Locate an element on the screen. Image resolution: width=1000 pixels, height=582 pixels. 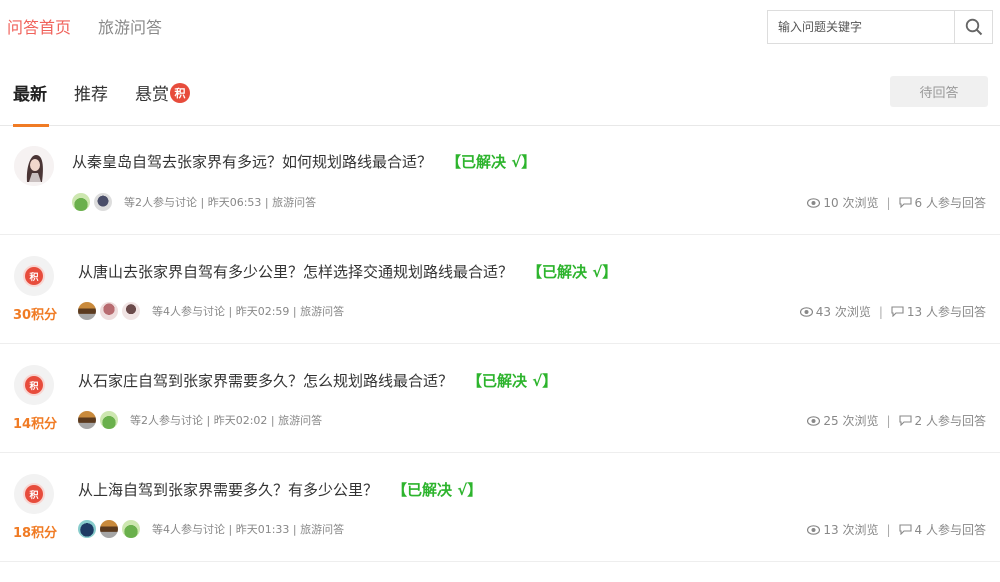
question-meta: 等2人参与讨论 | 昨天06:53 | 旅游问答 is located at coordinates (194, 202).